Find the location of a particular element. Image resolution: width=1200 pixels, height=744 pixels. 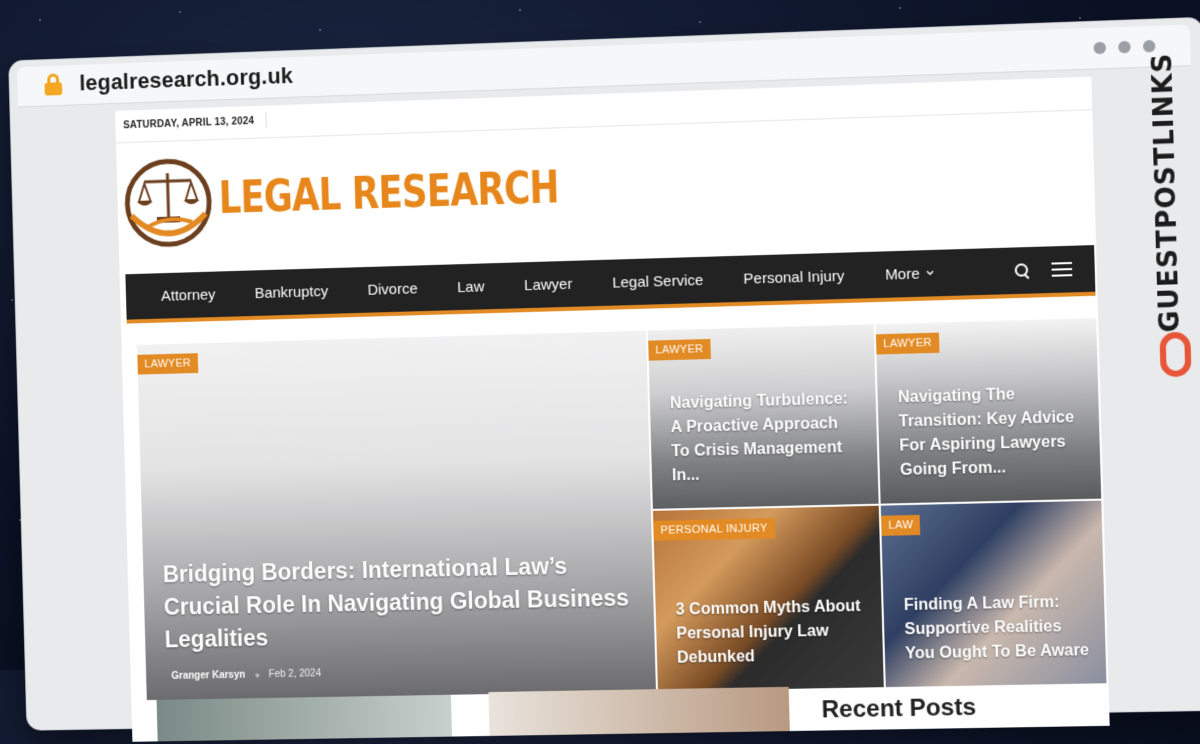

nav-item-legal-service: Legal Service is located at coordinates (658, 281).